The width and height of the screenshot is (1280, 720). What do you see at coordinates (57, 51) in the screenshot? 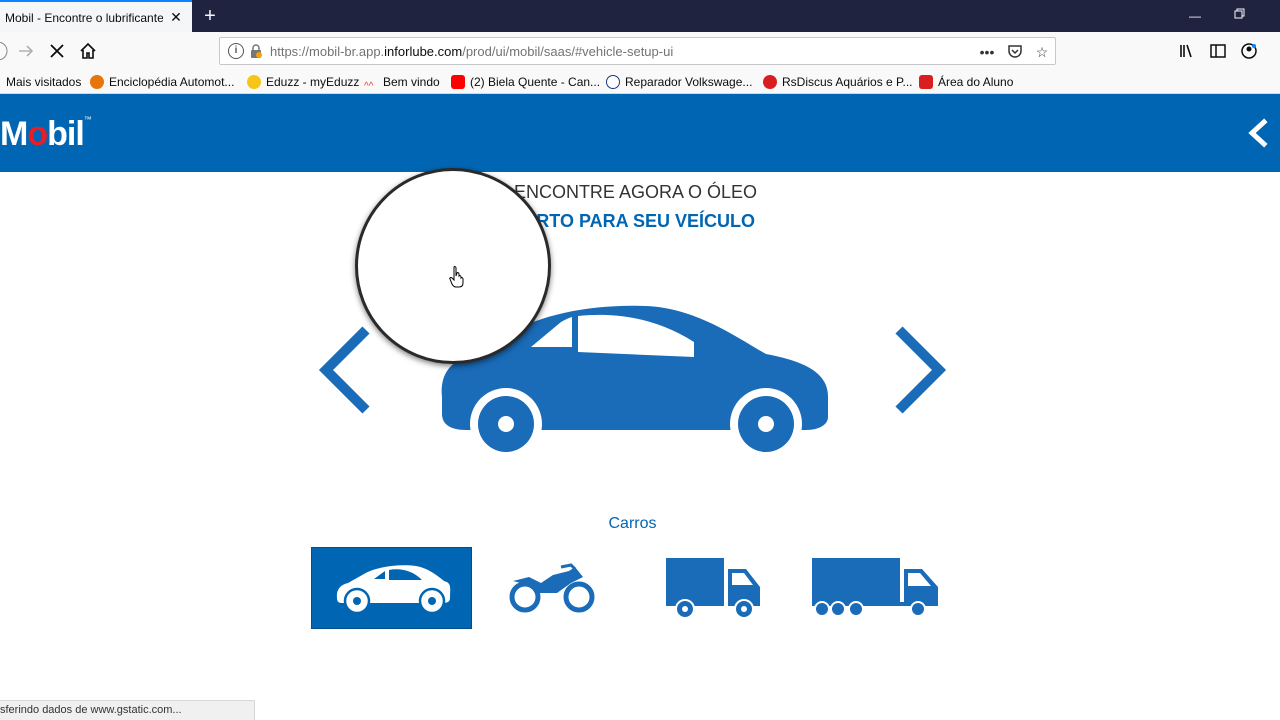
I see `stop-loading-icon` at bounding box center [57, 51].